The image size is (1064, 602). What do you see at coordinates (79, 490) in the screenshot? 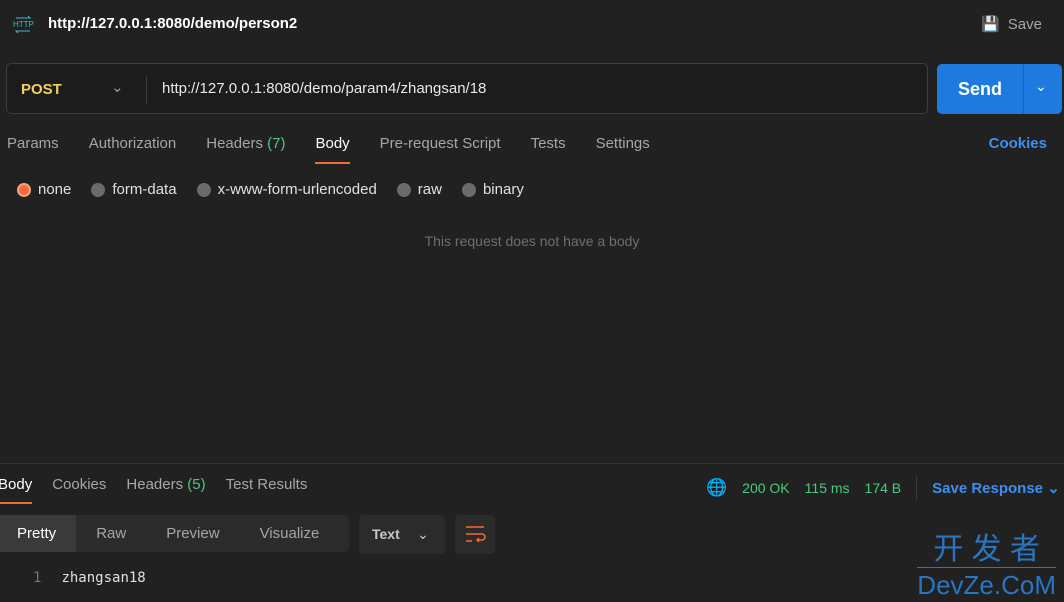
I see `tab-response-cookies: Cookies` at bounding box center [79, 490].